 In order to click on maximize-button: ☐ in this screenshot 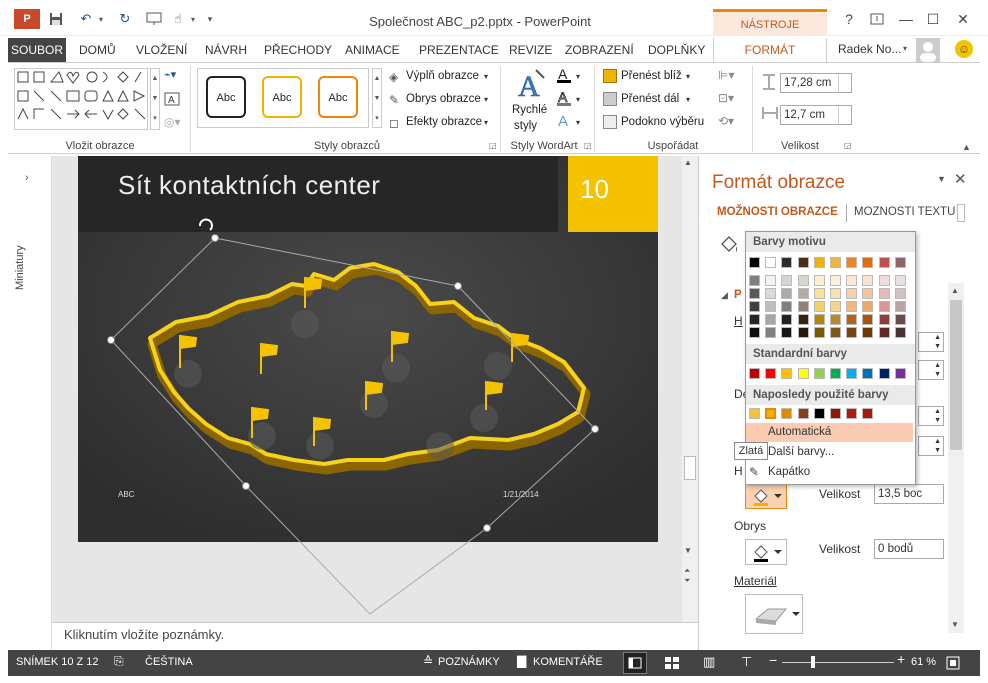, I will do `click(933, 19)`.